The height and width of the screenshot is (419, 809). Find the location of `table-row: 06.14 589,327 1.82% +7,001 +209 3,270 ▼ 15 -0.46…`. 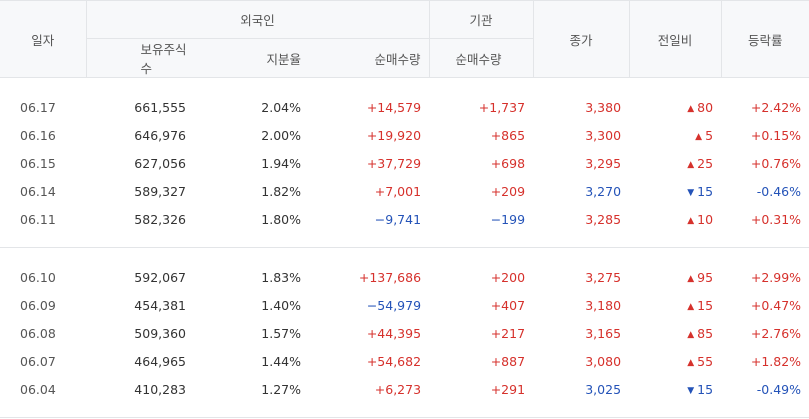

table-row: 06.14 589,327 1.82% +7,001 +209 3,270 ▼ 15 -0.46… is located at coordinates (404, 191).